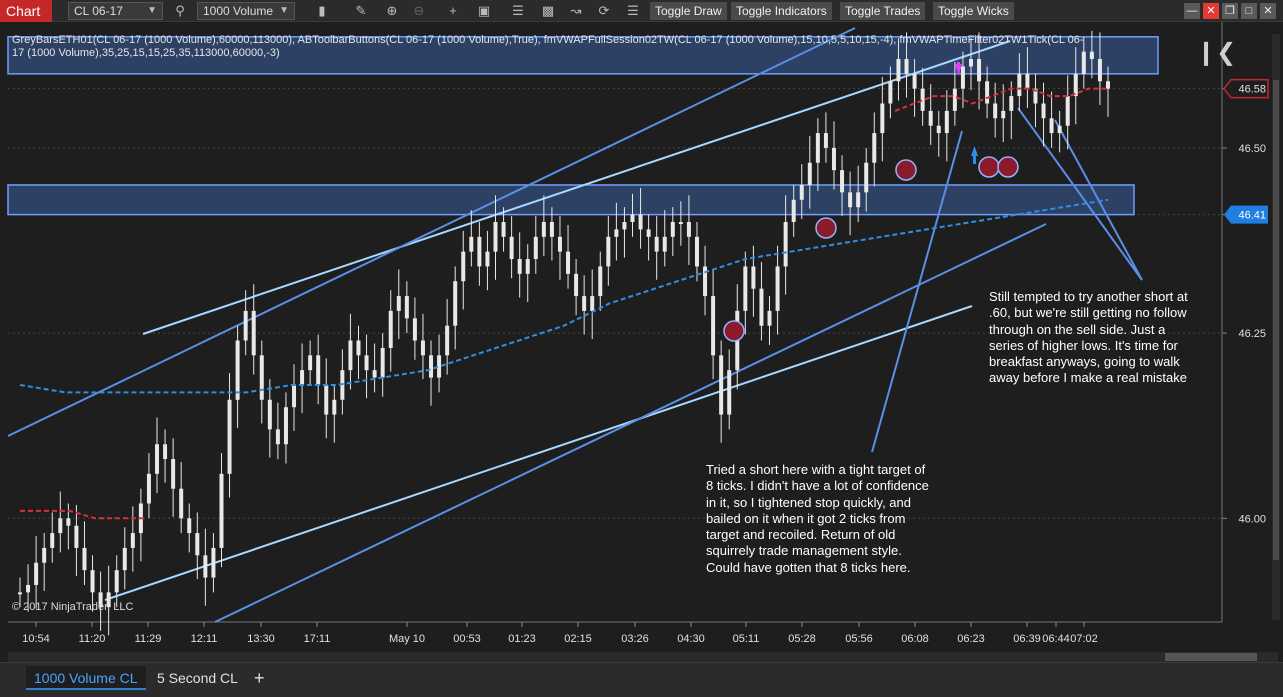 The height and width of the screenshot is (697, 1283). I want to click on y-tick-label: 46.25, so click(1252, 334).